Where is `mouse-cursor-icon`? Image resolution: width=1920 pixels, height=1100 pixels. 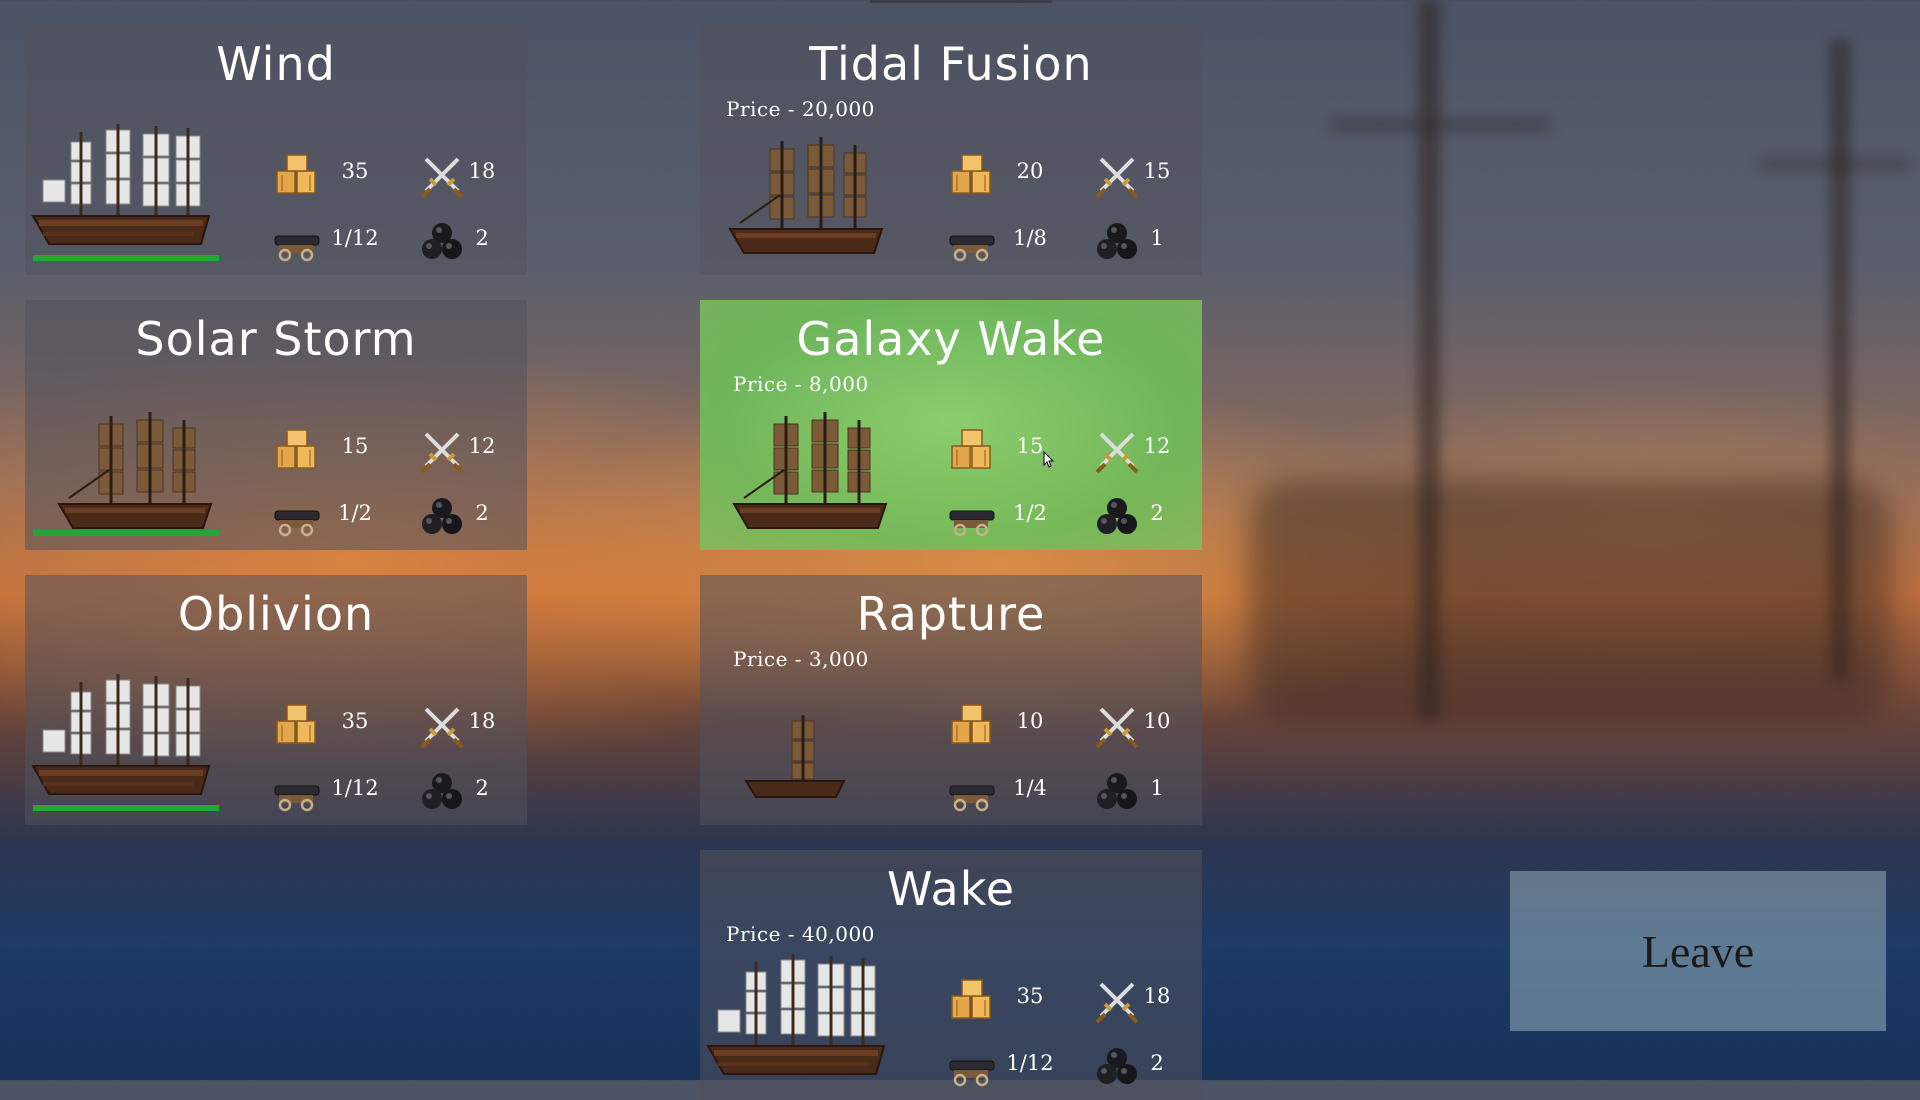 mouse-cursor-icon is located at coordinates (1049, 459).